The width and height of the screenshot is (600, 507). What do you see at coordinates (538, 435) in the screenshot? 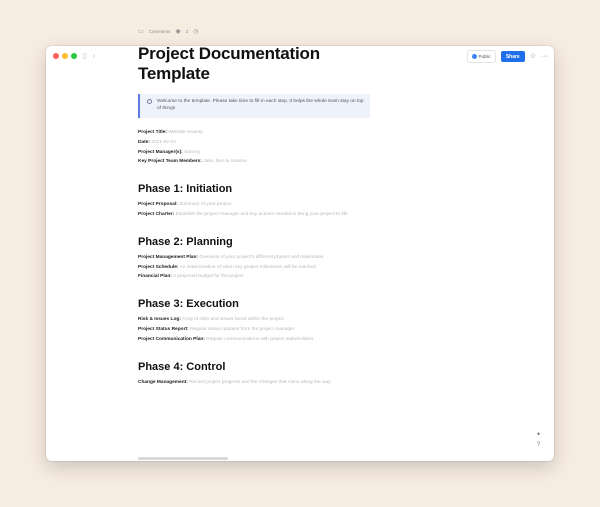
I see `sparkle-icon: ✦` at bounding box center [538, 435].